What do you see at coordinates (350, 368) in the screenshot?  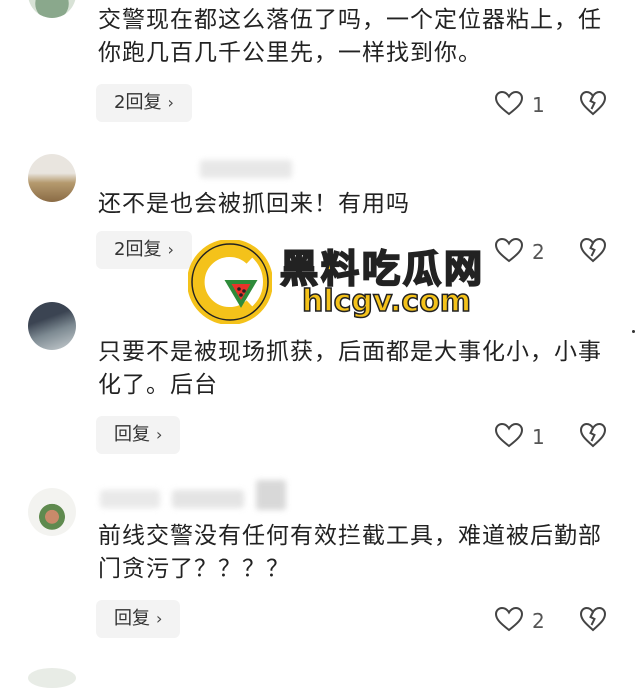 I see `comment-text: 只要不是被现场抓获，后面都是大事化小，小事化了。后台` at bounding box center [350, 368].